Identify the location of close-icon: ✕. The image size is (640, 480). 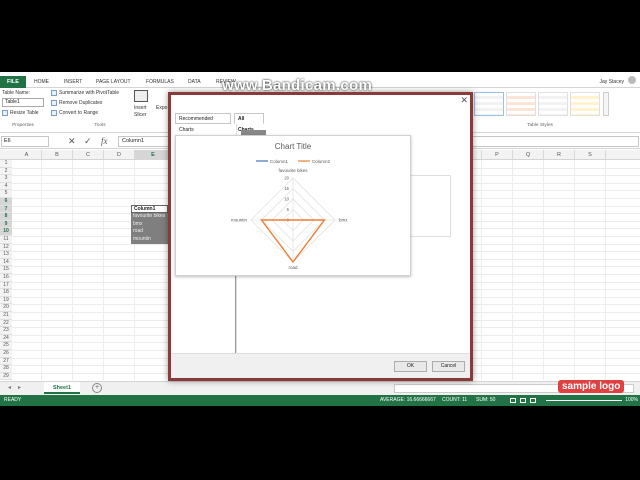
(464, 100).